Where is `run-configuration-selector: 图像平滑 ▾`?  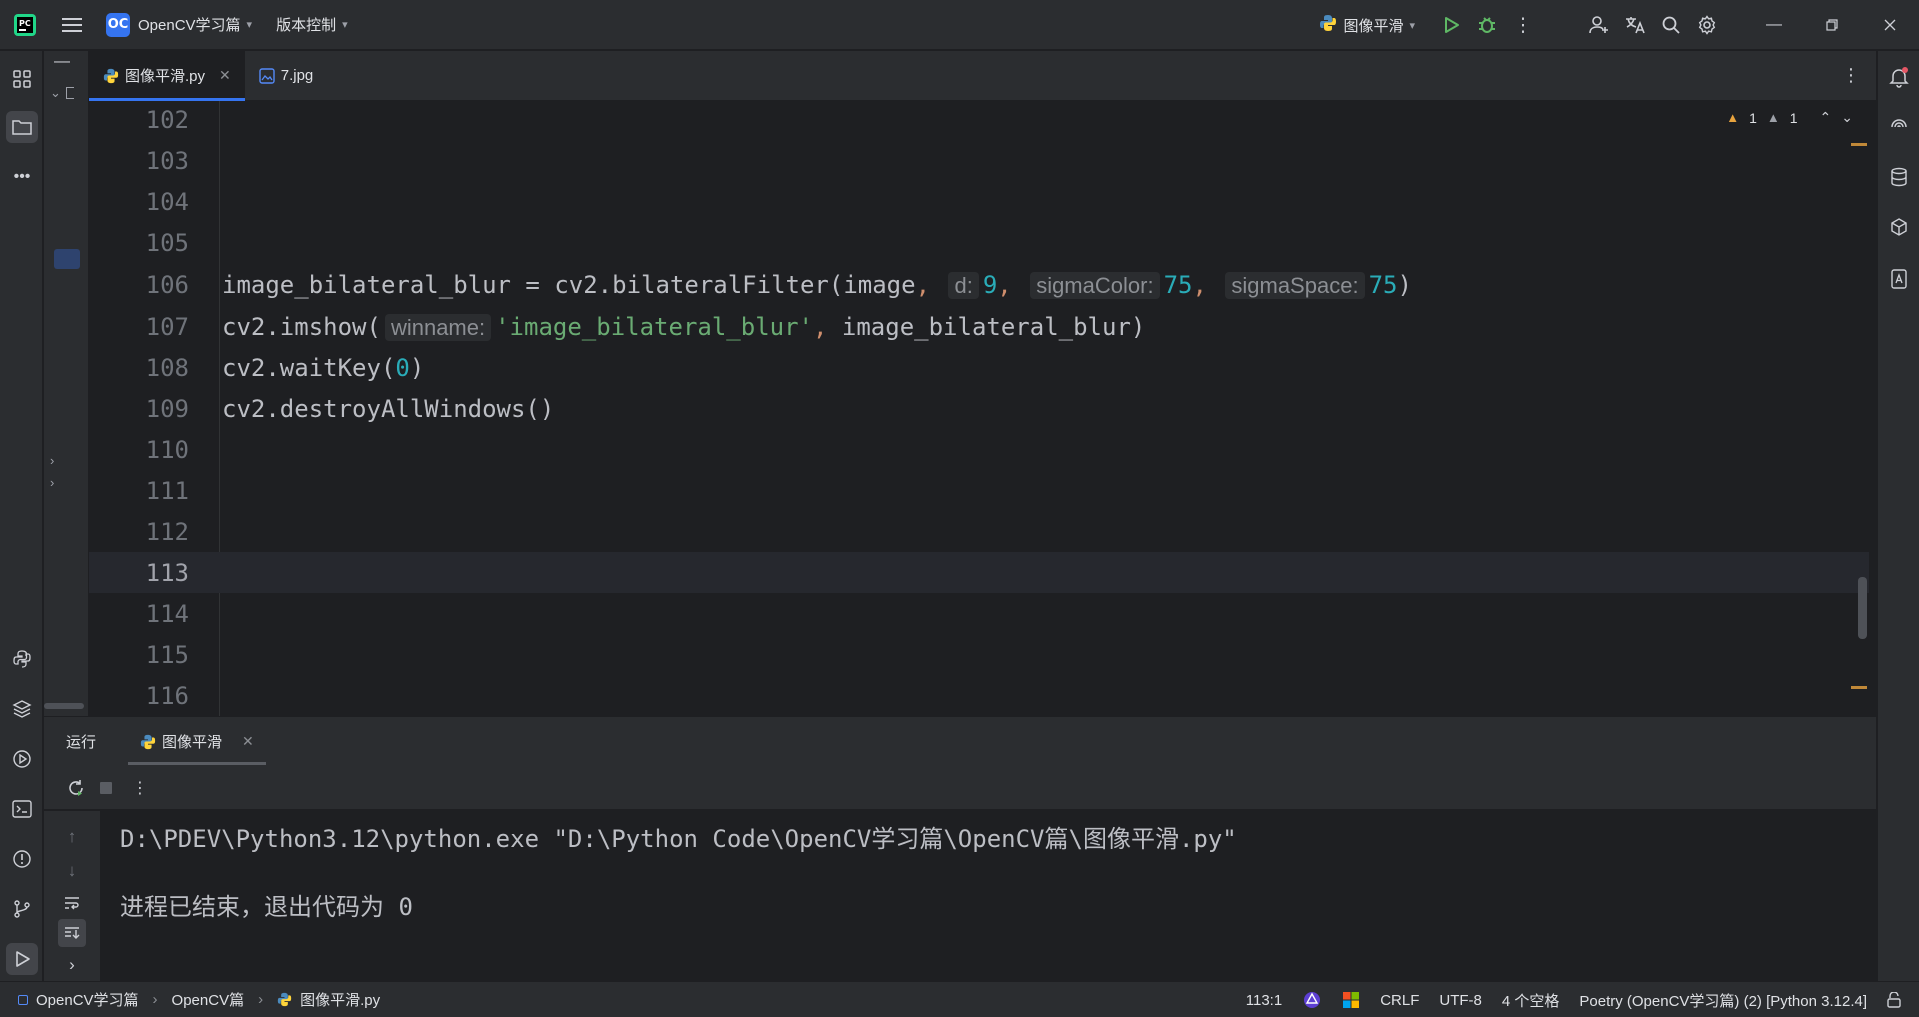 run-configuration-selector: 图像平滑 ▾ is located at coordinates (1367, 25).